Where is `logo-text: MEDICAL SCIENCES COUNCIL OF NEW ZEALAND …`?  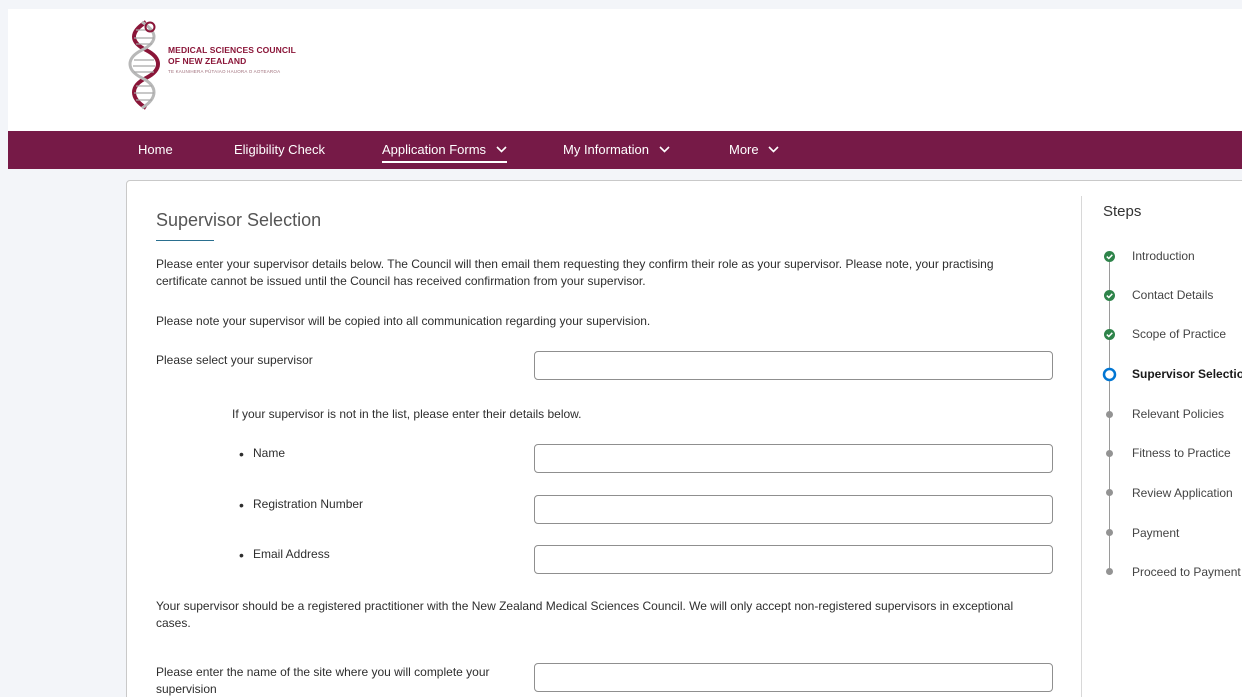
logo-text: MEDICAL SCIENCES COUNCIL OF NEW ZEALAND … is located at coordinates (232, 59).